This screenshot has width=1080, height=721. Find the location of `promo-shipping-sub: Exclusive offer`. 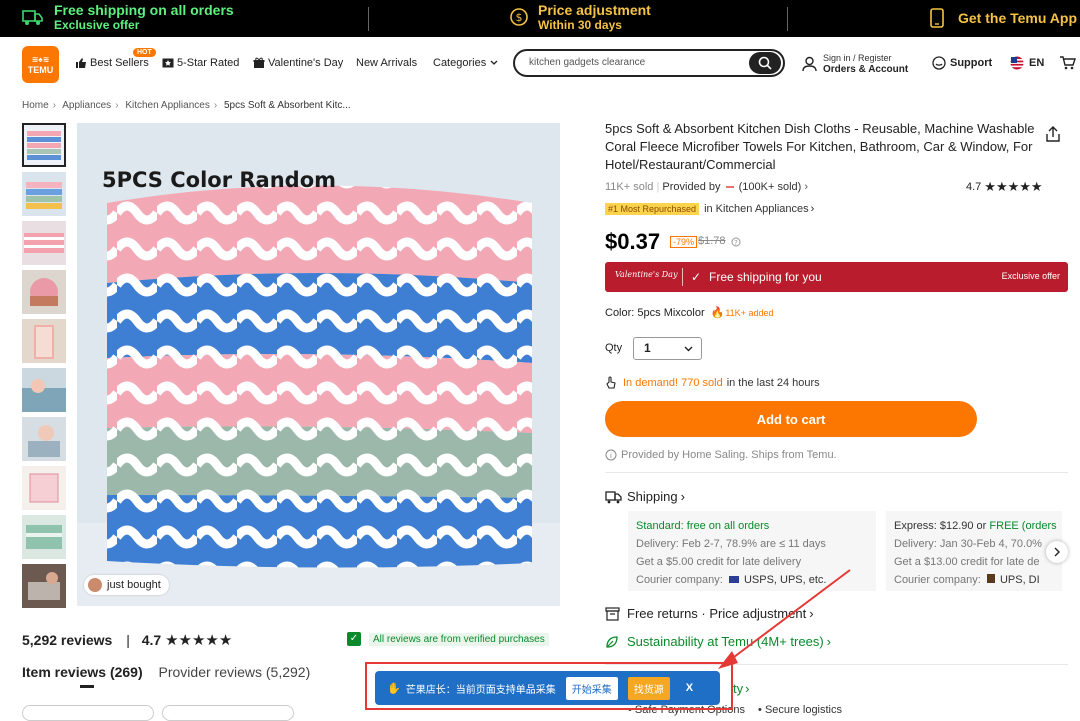

promo-shipping-sub: Exclusive offer is located at coordinates (97, 25).